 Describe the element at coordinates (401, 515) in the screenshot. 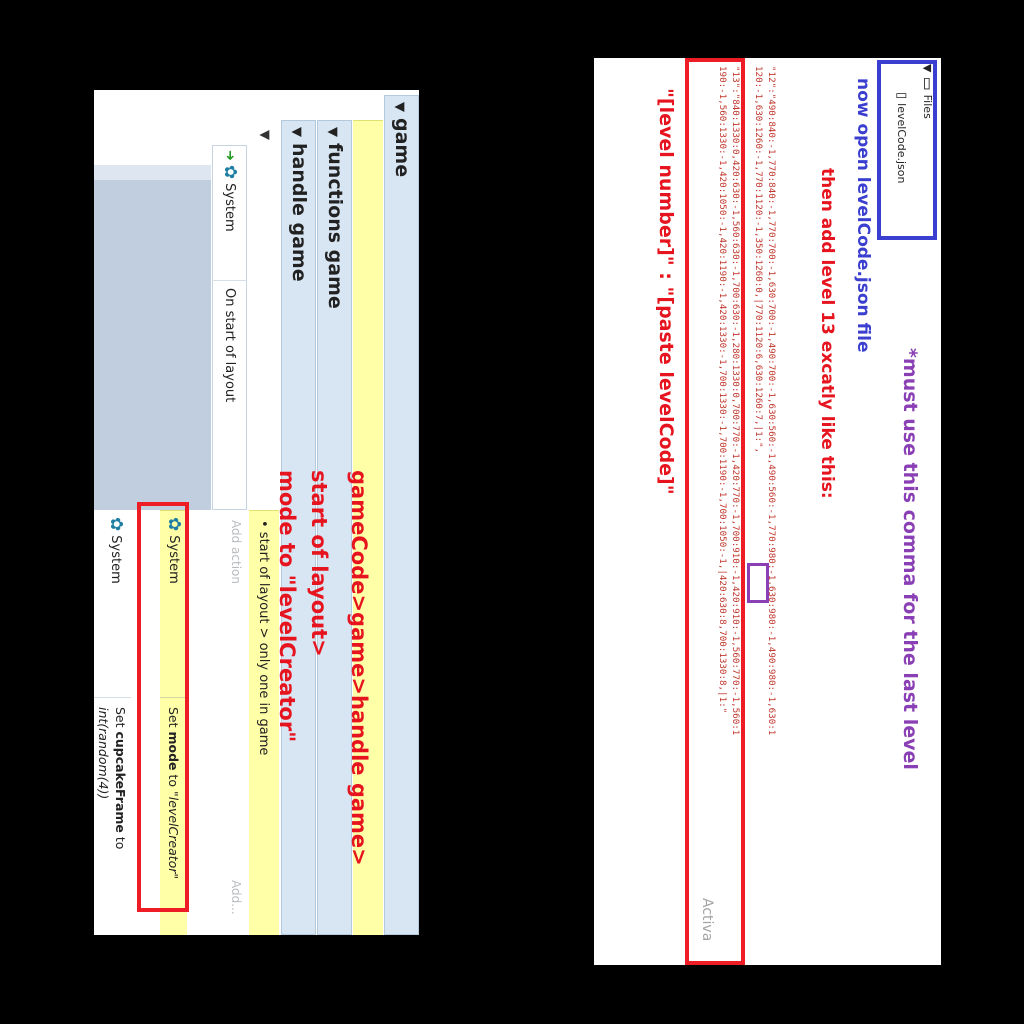

I see `group-game: ▼ game` at that location.